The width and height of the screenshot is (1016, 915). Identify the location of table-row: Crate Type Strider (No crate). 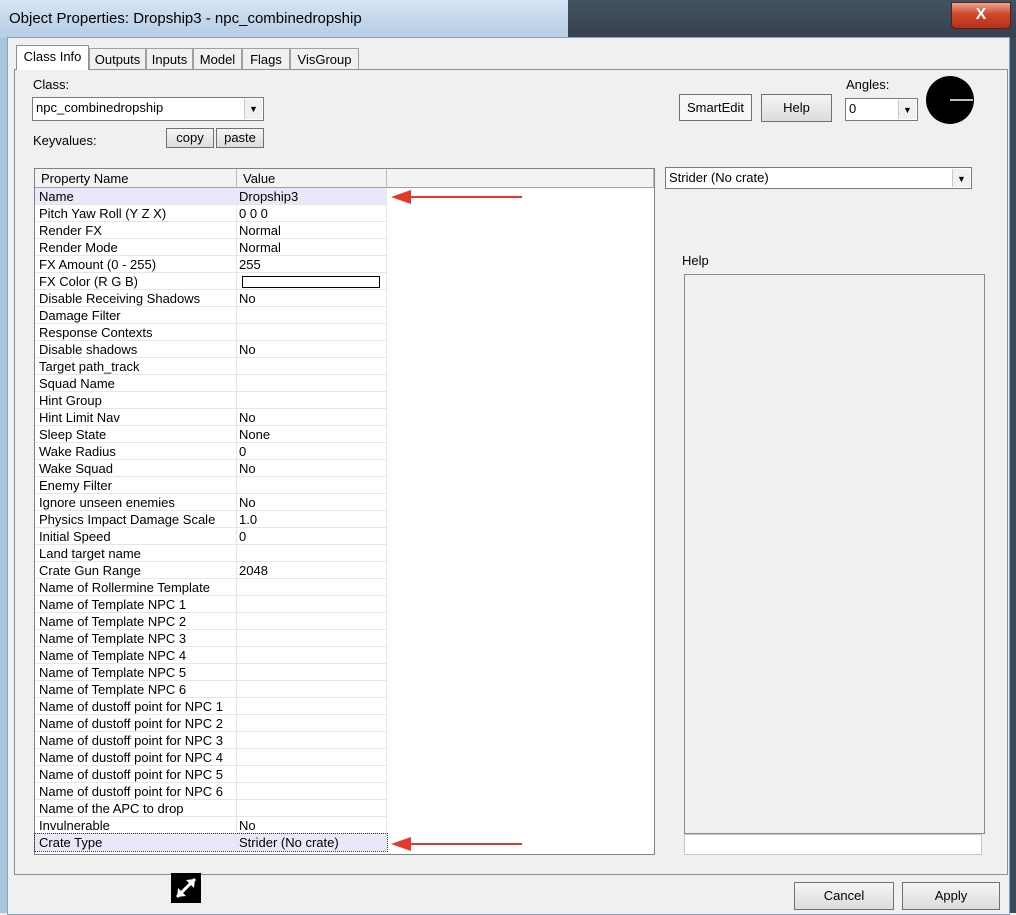
(211, 842).